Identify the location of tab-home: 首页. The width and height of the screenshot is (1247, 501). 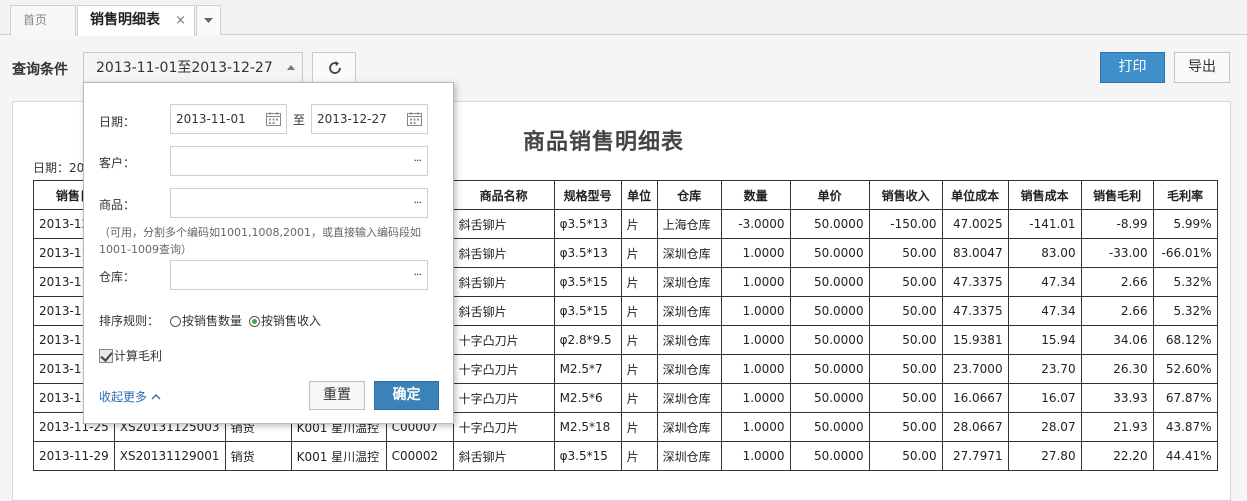
(43, 20).